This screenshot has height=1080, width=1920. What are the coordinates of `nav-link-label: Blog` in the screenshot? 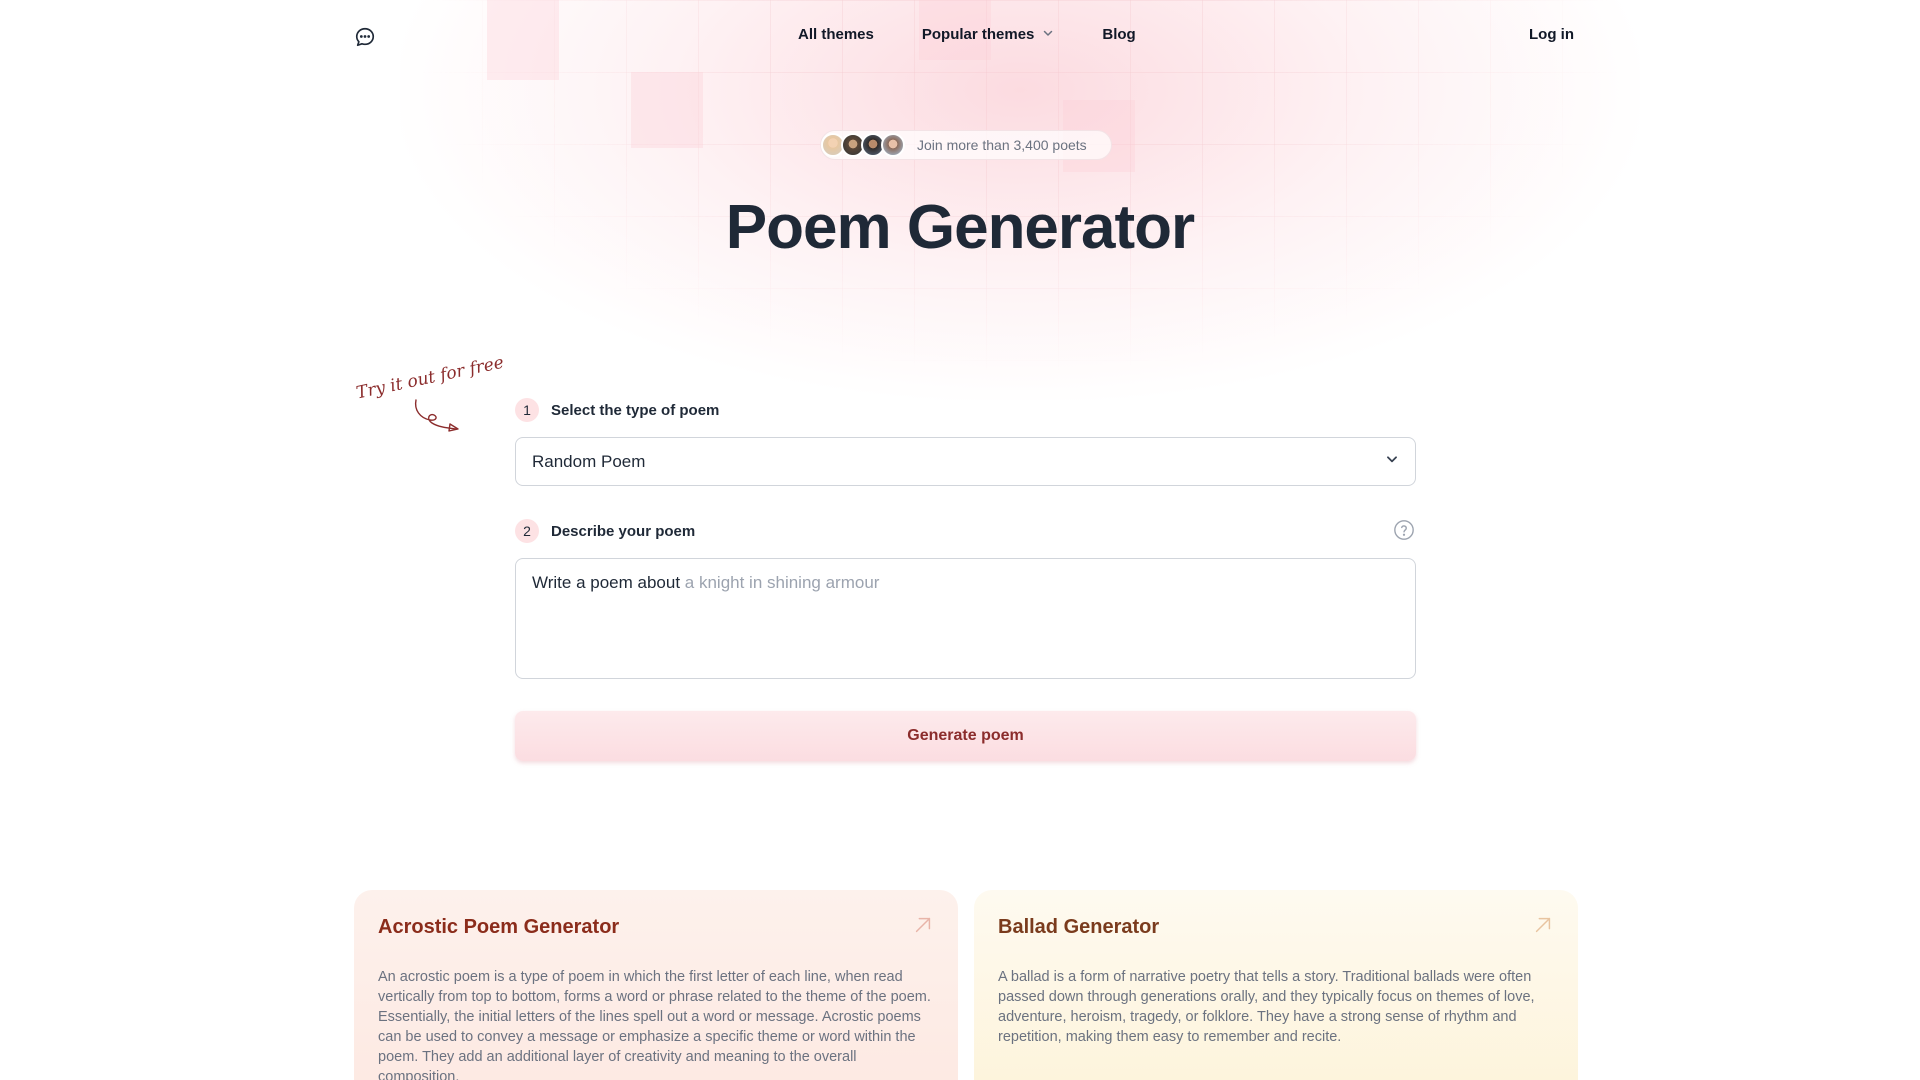 It's located at (1119, 34).